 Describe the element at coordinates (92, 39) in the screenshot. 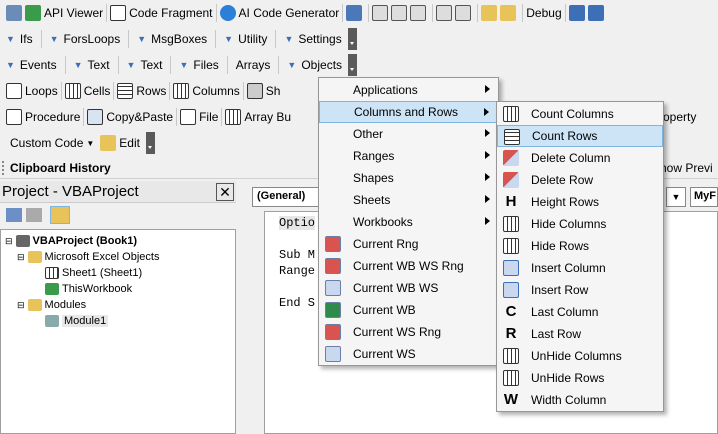

I see `forsloops-menu: ForsLoops` at that location.